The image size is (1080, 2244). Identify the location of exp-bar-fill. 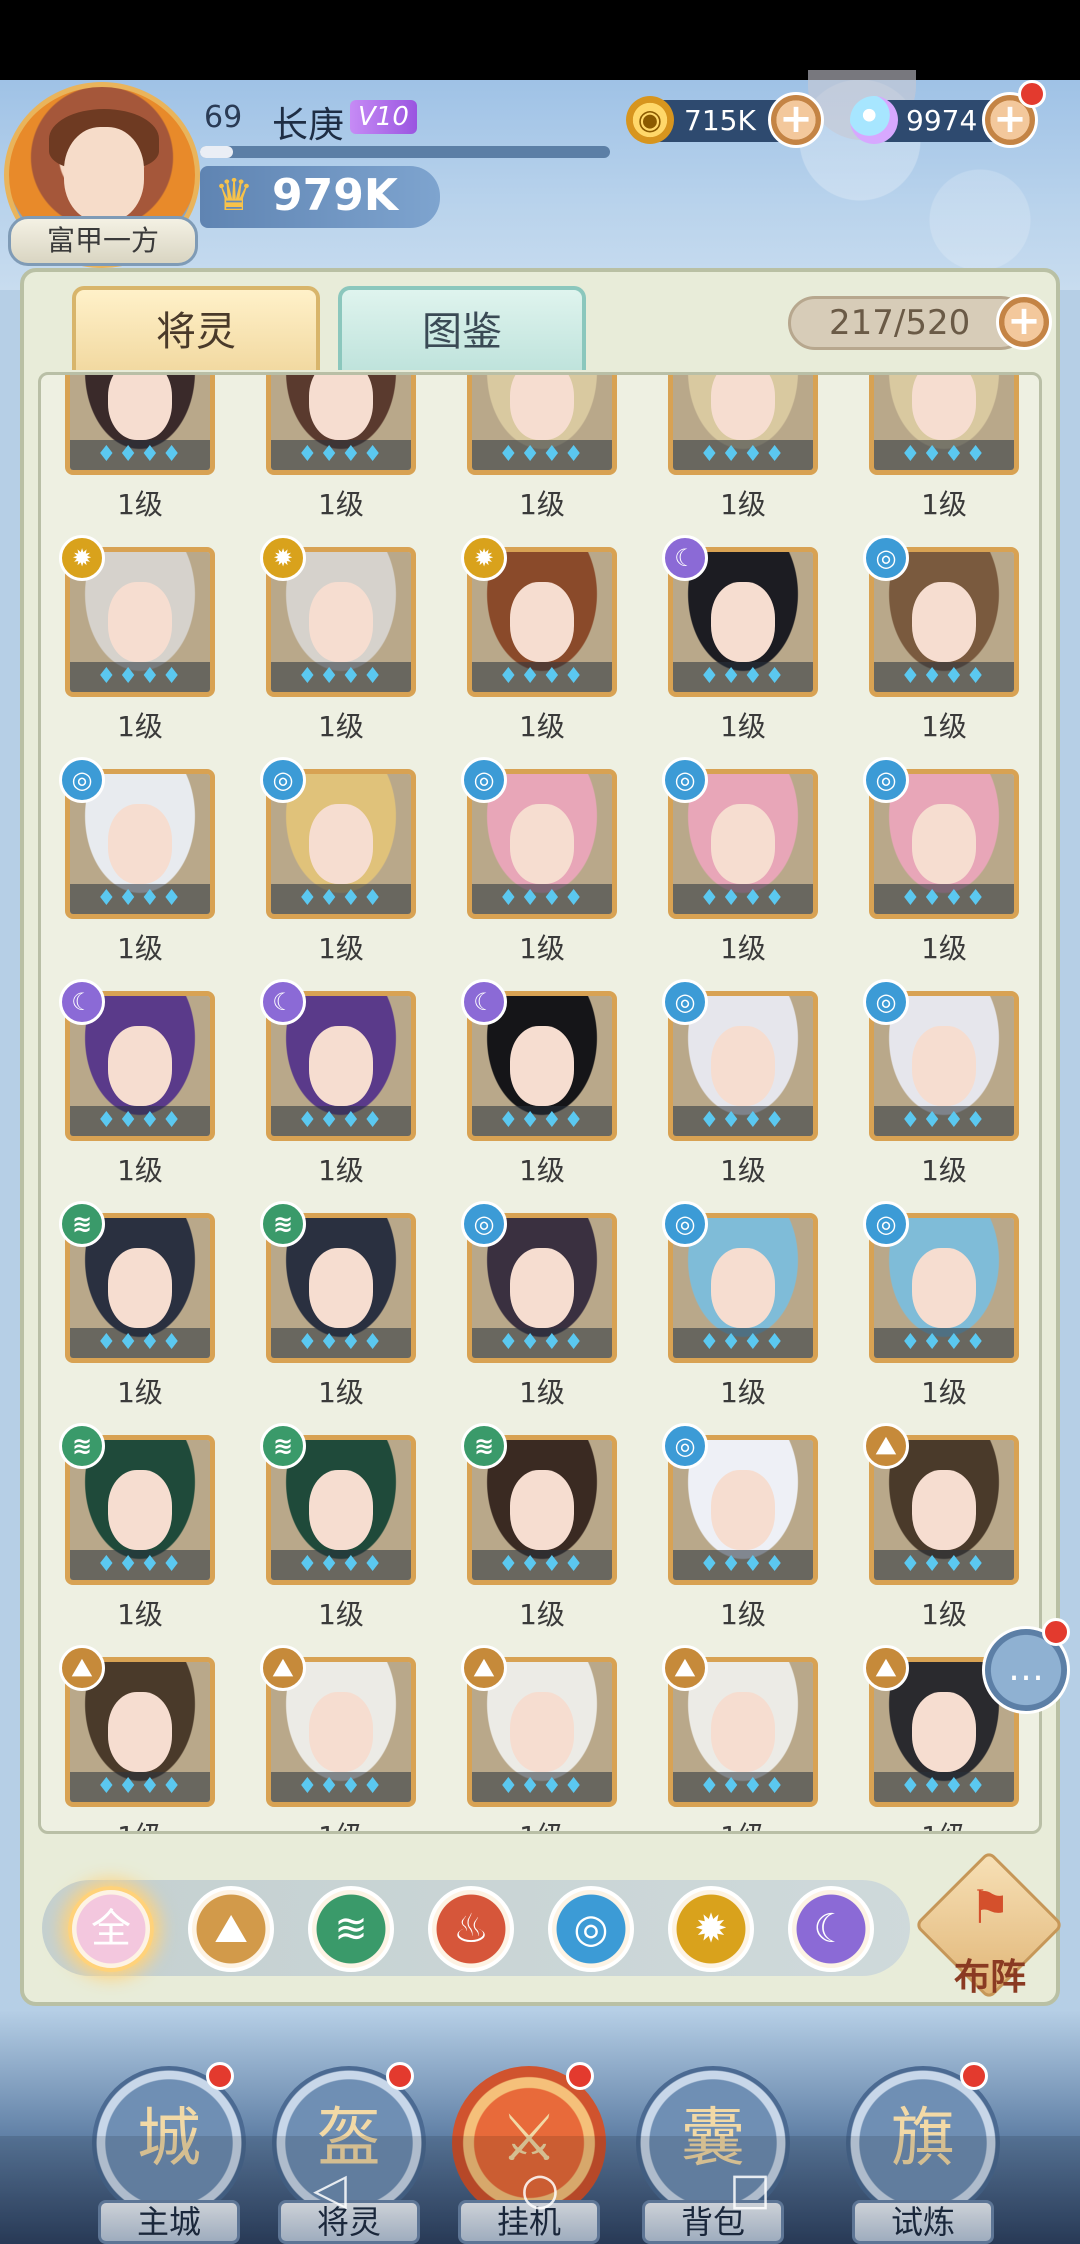
(216, 152).